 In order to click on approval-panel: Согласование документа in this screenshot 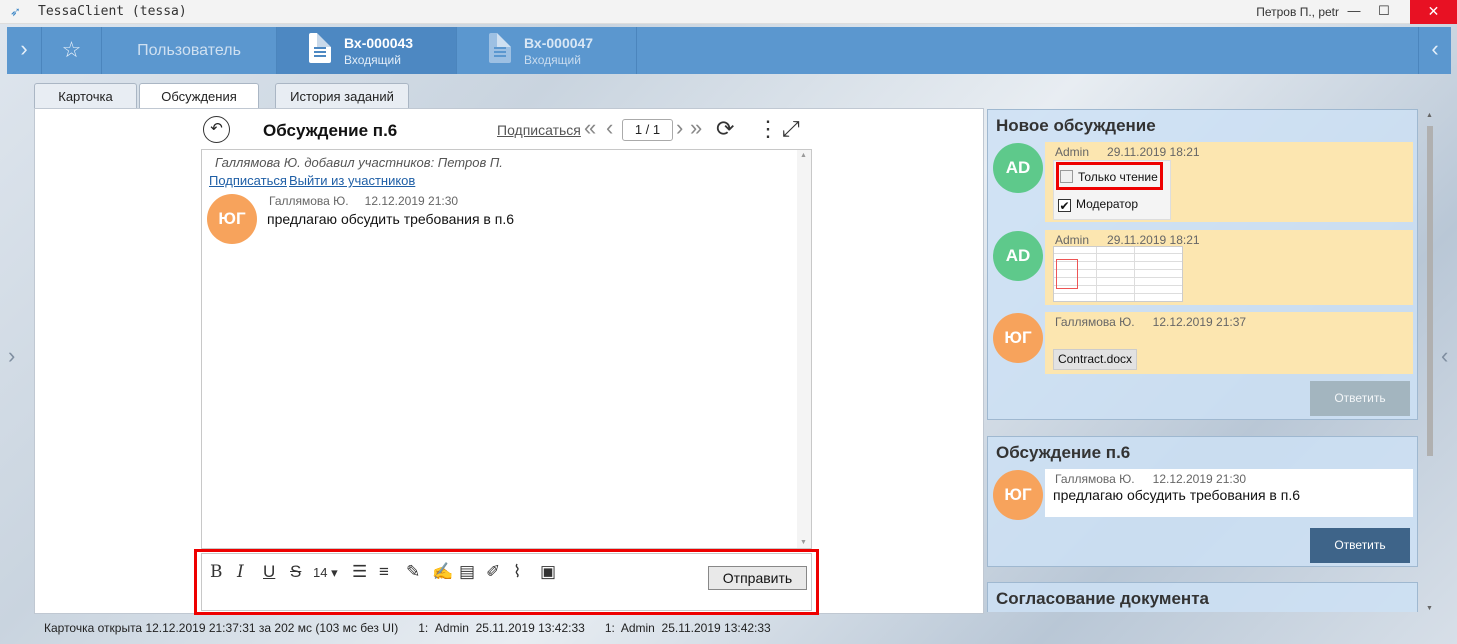, I will do `click(1202, 597)`.